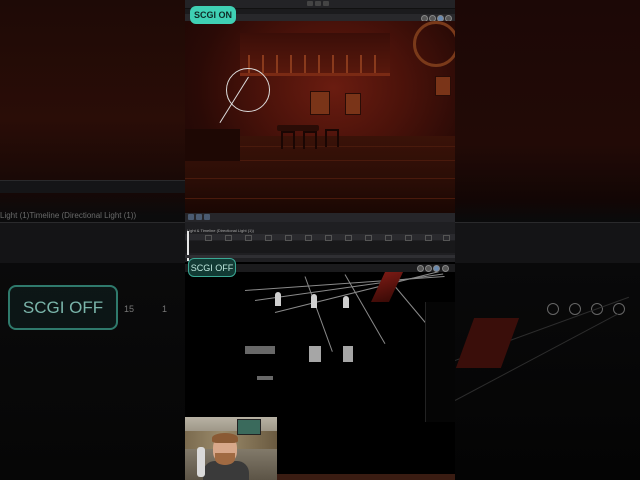 This screenshot has height=480, width=640. Describe the element at coordinates (265, 378) in the screenshot. I see `lit-table` at that location.